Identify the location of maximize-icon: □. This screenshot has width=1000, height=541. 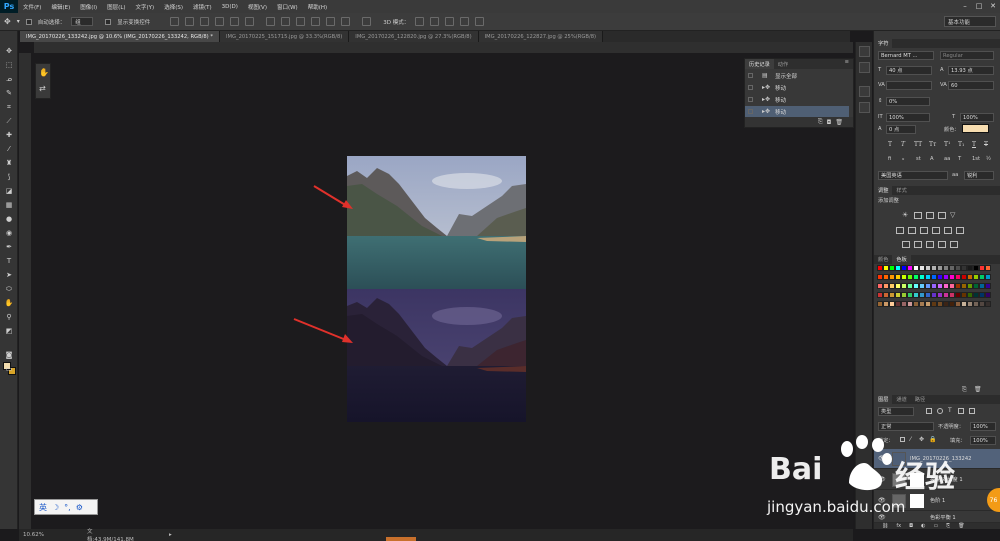
(979, 6).